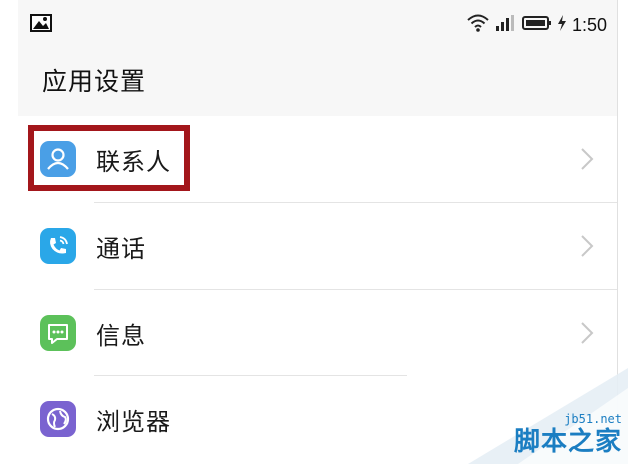  What do you see at coordinates (567, 442) in the screenshot?
I see `watermark-name: 脚本之家` at bounding box center [567, 442].